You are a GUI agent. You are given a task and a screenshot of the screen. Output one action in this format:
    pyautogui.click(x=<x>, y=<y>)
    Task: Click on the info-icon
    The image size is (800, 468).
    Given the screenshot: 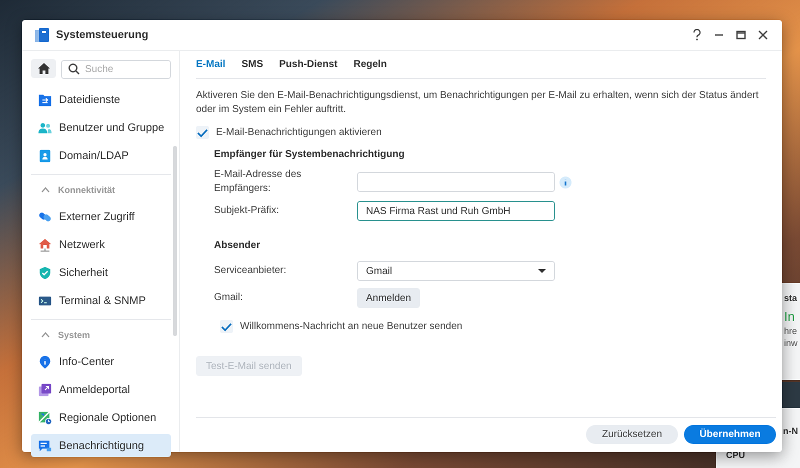 What is the action you would take?
    pyautogui.click(x=565, y=182)
    